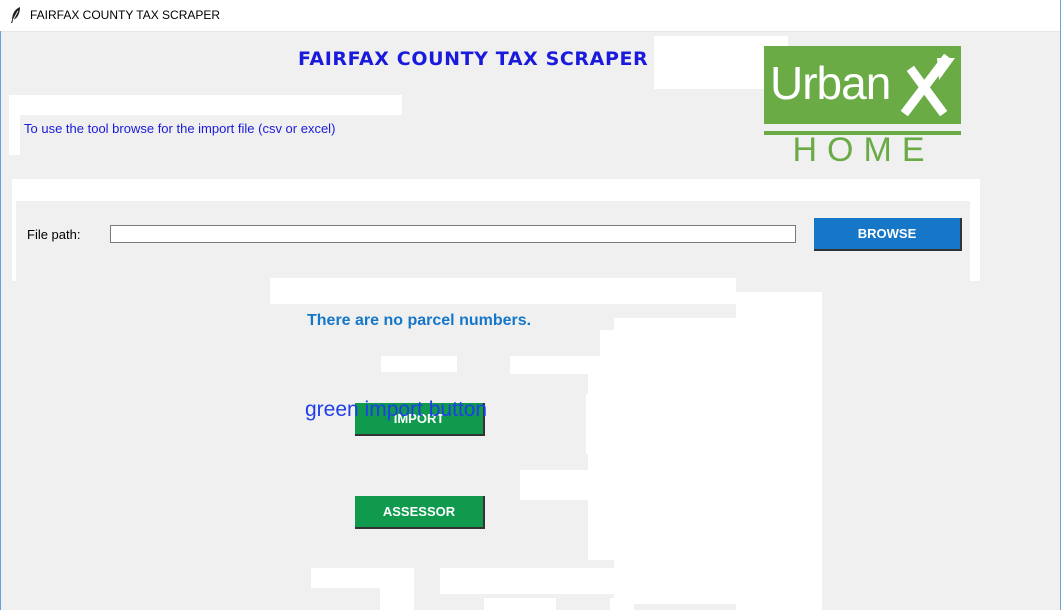  Describe the element at coordinates (453, 234) in the screenshot. I see `file-path-input` at that location.